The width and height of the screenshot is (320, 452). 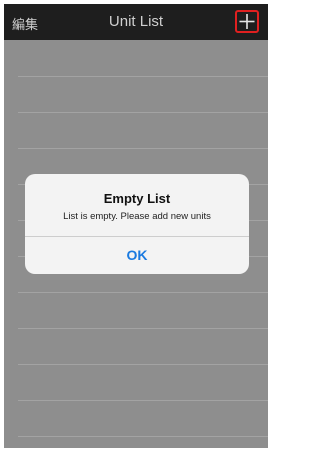 I want to click on alert-title: Empty List, so click(x=137, y=198).